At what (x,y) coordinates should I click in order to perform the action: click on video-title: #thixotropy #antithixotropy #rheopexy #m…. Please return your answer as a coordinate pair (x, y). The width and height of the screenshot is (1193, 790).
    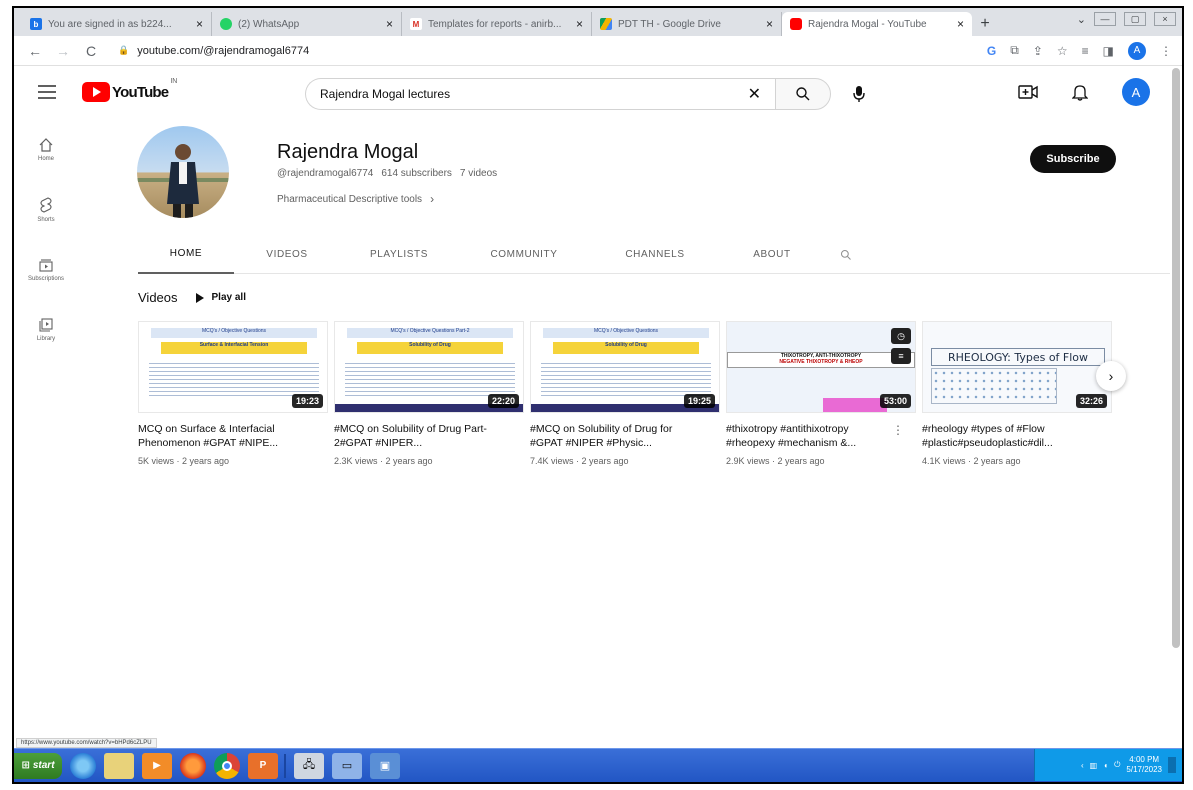
    Looking at the image, I should click on (811, 436).